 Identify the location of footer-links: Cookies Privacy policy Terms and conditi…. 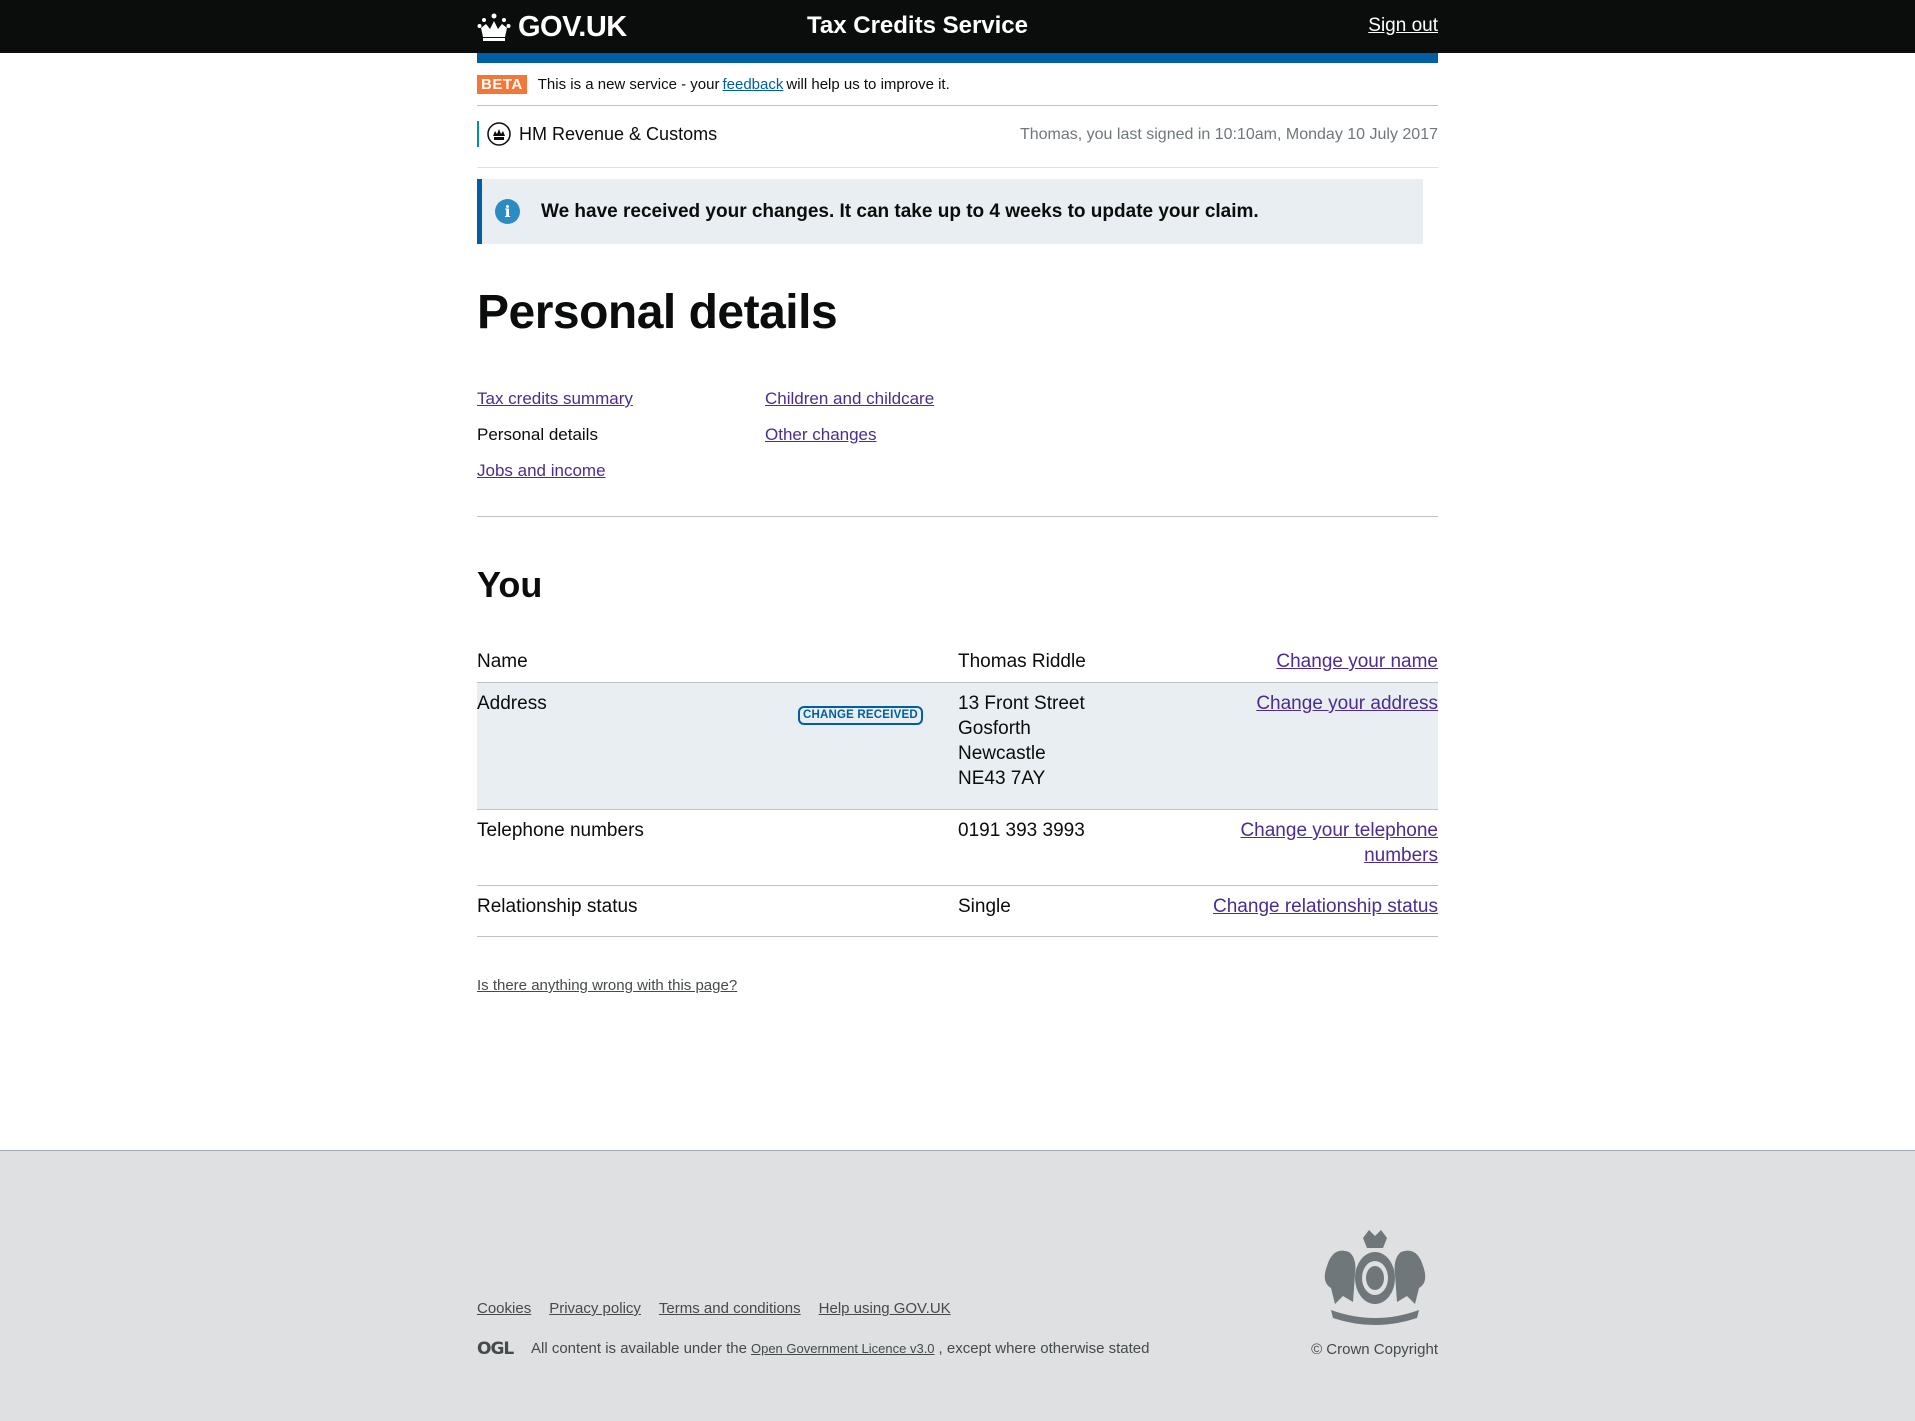
(714, 1308).